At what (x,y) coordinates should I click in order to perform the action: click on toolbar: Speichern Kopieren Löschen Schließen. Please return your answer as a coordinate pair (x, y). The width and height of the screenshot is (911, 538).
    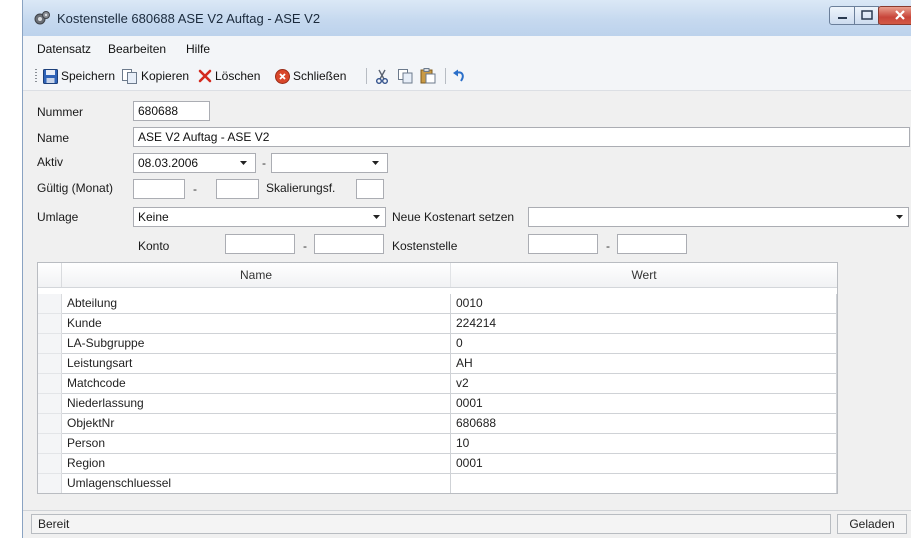
    Looking at the image, I should click on (467, 76).